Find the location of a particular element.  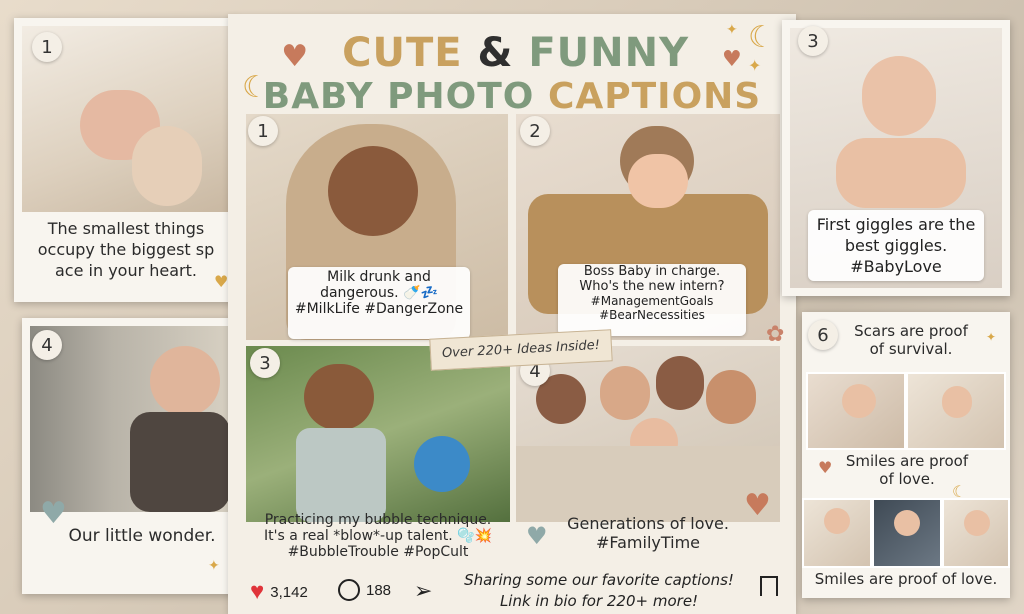

left-card-4: 4 ♥ Our little wonder. ✦ is located at coordinates (132, 456).